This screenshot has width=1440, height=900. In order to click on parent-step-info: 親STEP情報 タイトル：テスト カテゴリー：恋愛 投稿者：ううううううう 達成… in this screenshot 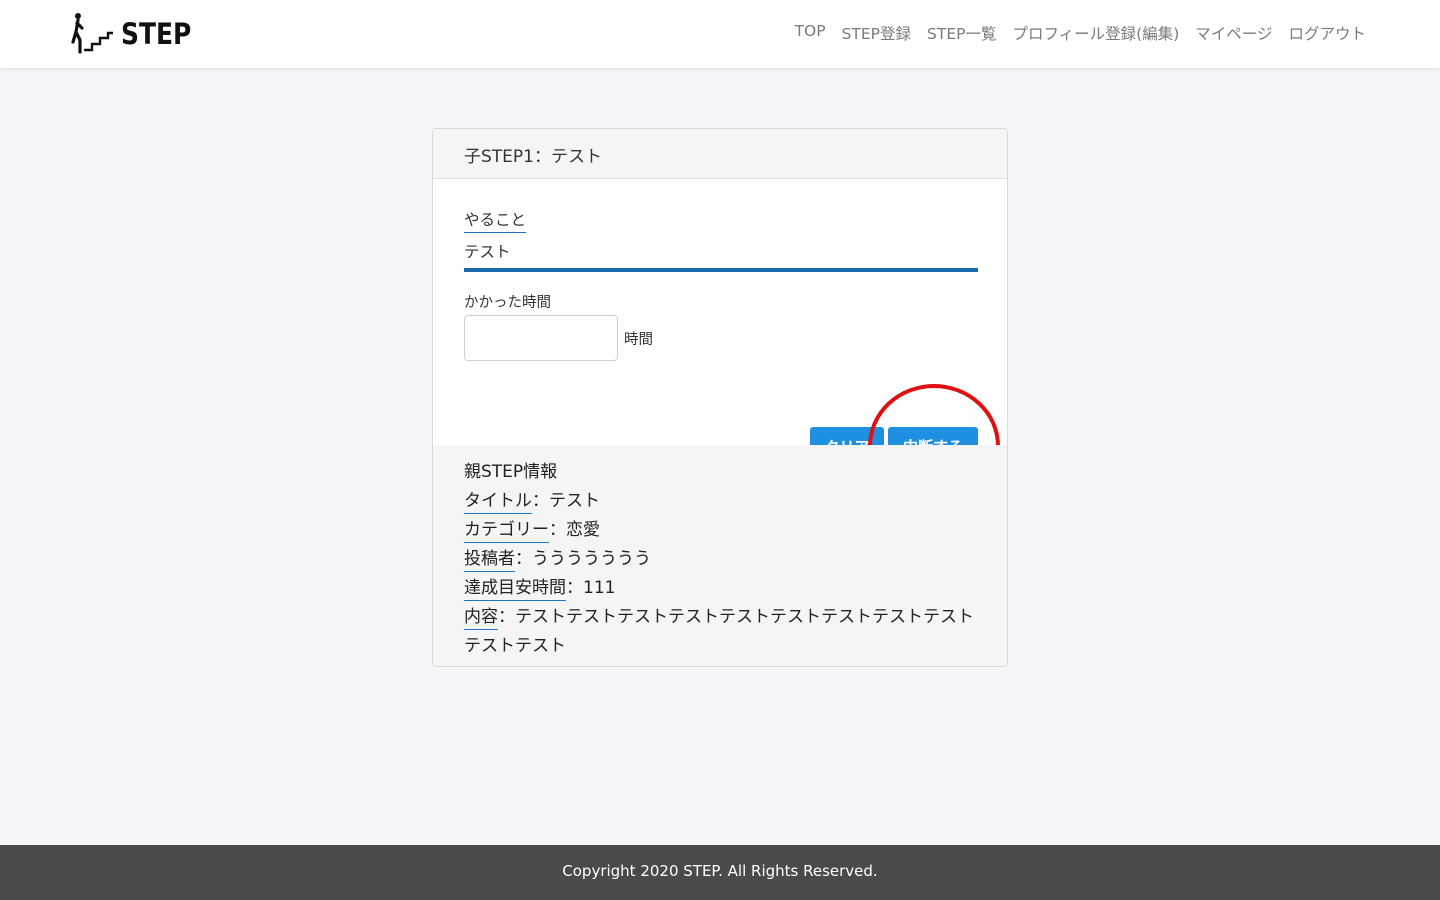, I will do `click(720, 555)`.